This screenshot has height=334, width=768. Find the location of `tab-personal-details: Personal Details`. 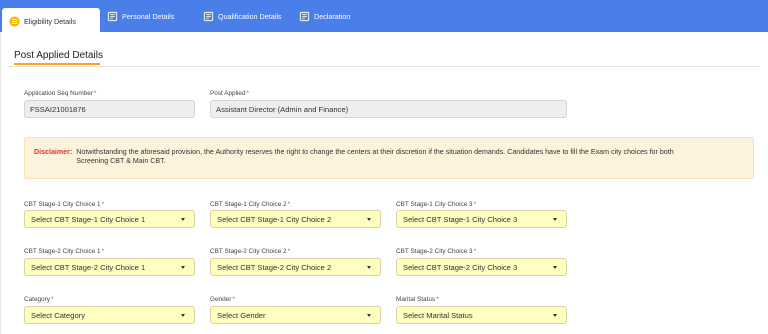

tab-personal-details: Personal Details is located at coordinates (140, 16).